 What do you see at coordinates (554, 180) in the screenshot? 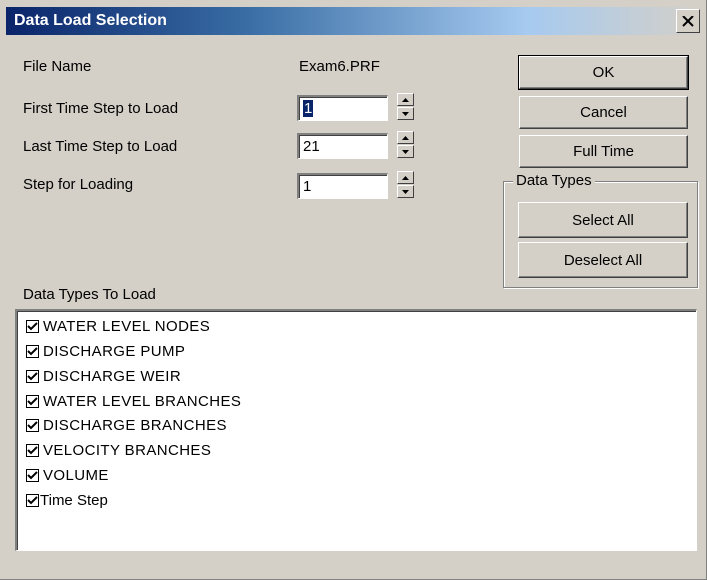
I see `data-types-group-title: Data Types` at bounding box center [554, 180].